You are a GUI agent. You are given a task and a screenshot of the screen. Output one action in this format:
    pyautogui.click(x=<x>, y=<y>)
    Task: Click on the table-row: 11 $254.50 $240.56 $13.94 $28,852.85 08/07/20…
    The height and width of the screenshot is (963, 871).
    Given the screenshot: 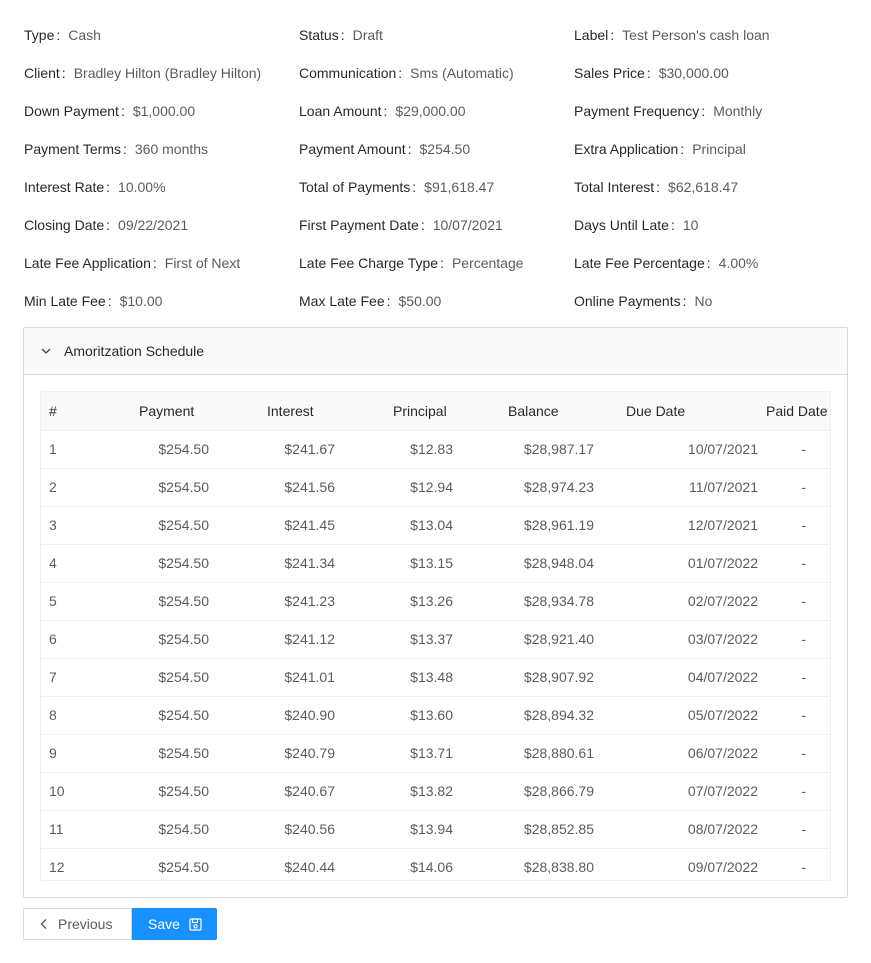 What is the action you would take?
    pyautogui.click(x=435, y=829)
    